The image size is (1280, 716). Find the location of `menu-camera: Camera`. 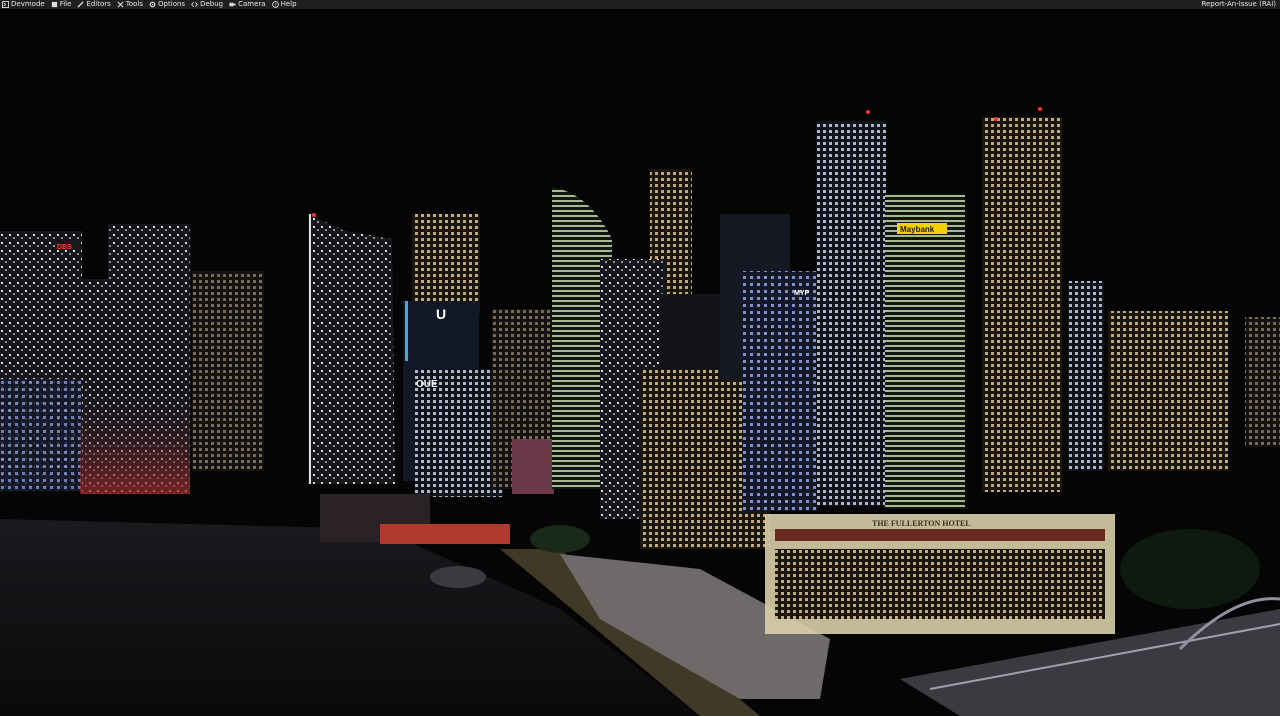

menu-camera: Camera is located at coordinates (248, 4).